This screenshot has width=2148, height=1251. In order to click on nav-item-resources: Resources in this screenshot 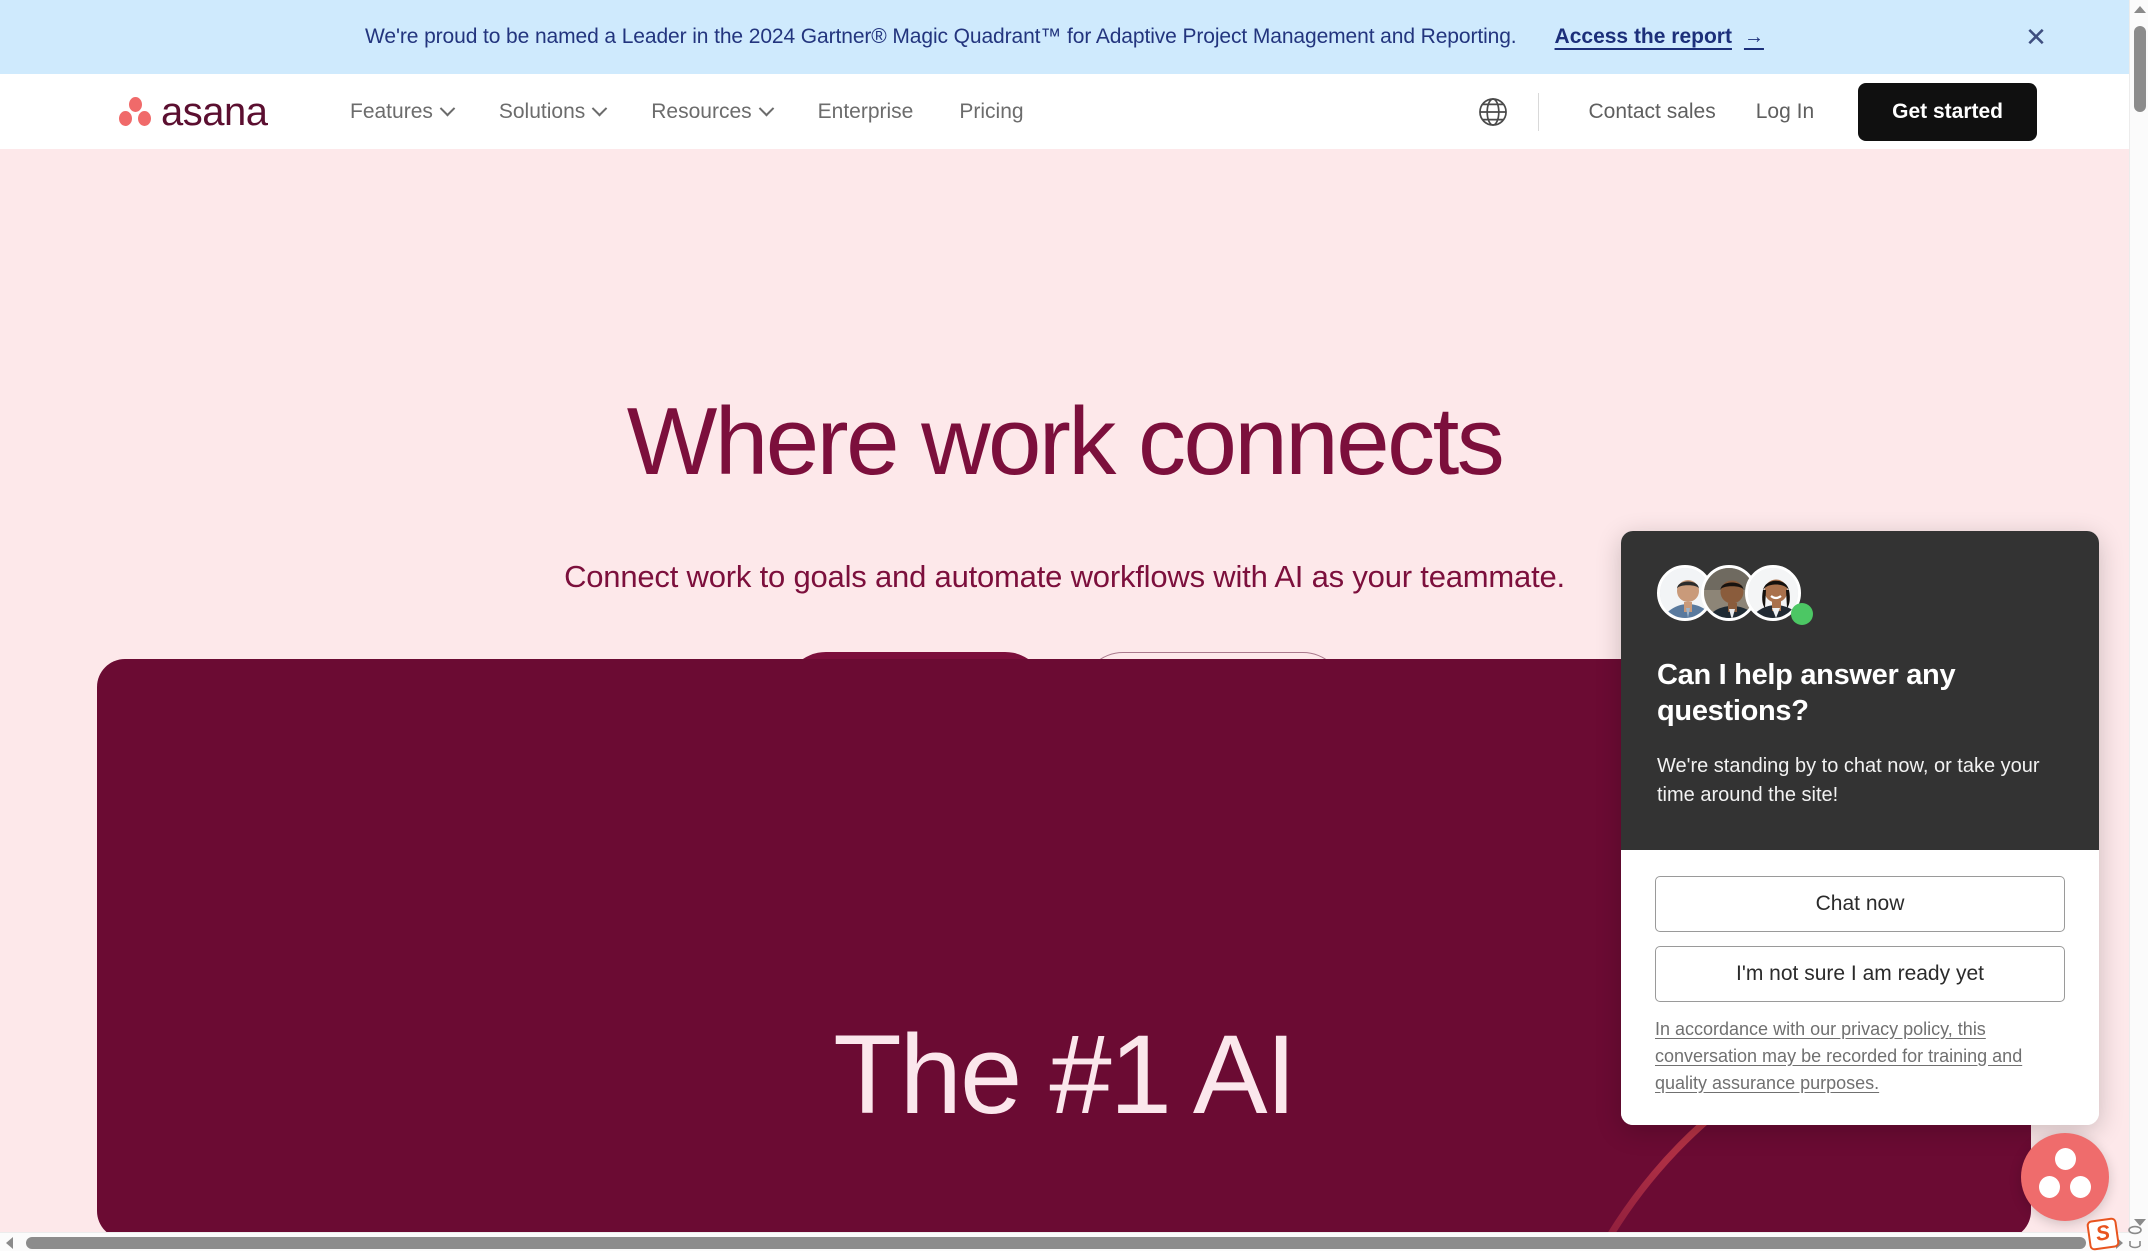, I will do `click(712, 111)`.